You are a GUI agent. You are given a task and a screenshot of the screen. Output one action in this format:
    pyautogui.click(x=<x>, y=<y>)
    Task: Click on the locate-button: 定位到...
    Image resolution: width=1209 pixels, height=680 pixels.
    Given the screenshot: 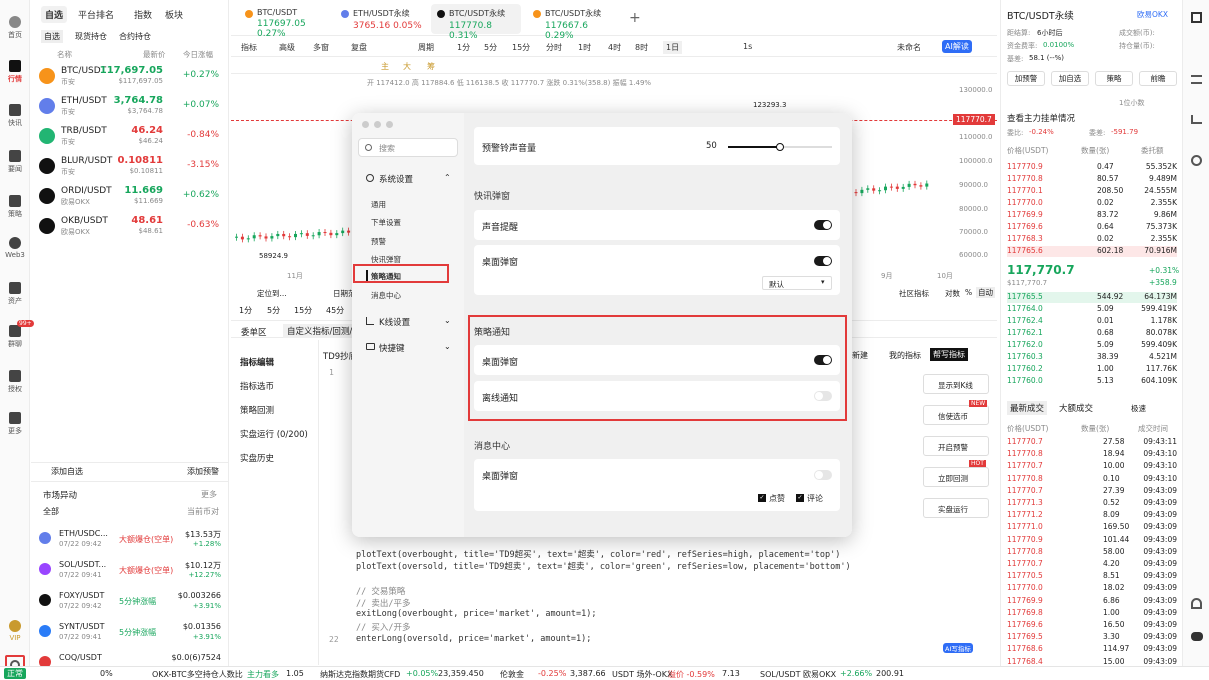 What is the action you would take?
    pyautogui.click(x=272, y=293)
    